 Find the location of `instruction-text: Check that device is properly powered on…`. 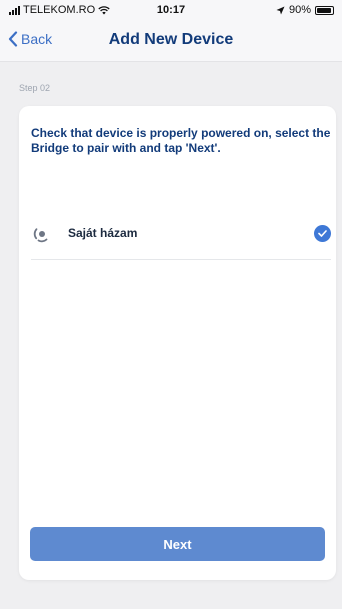

instruction-text: Check that device is properly powered on… is located at coordinates (181, 140).